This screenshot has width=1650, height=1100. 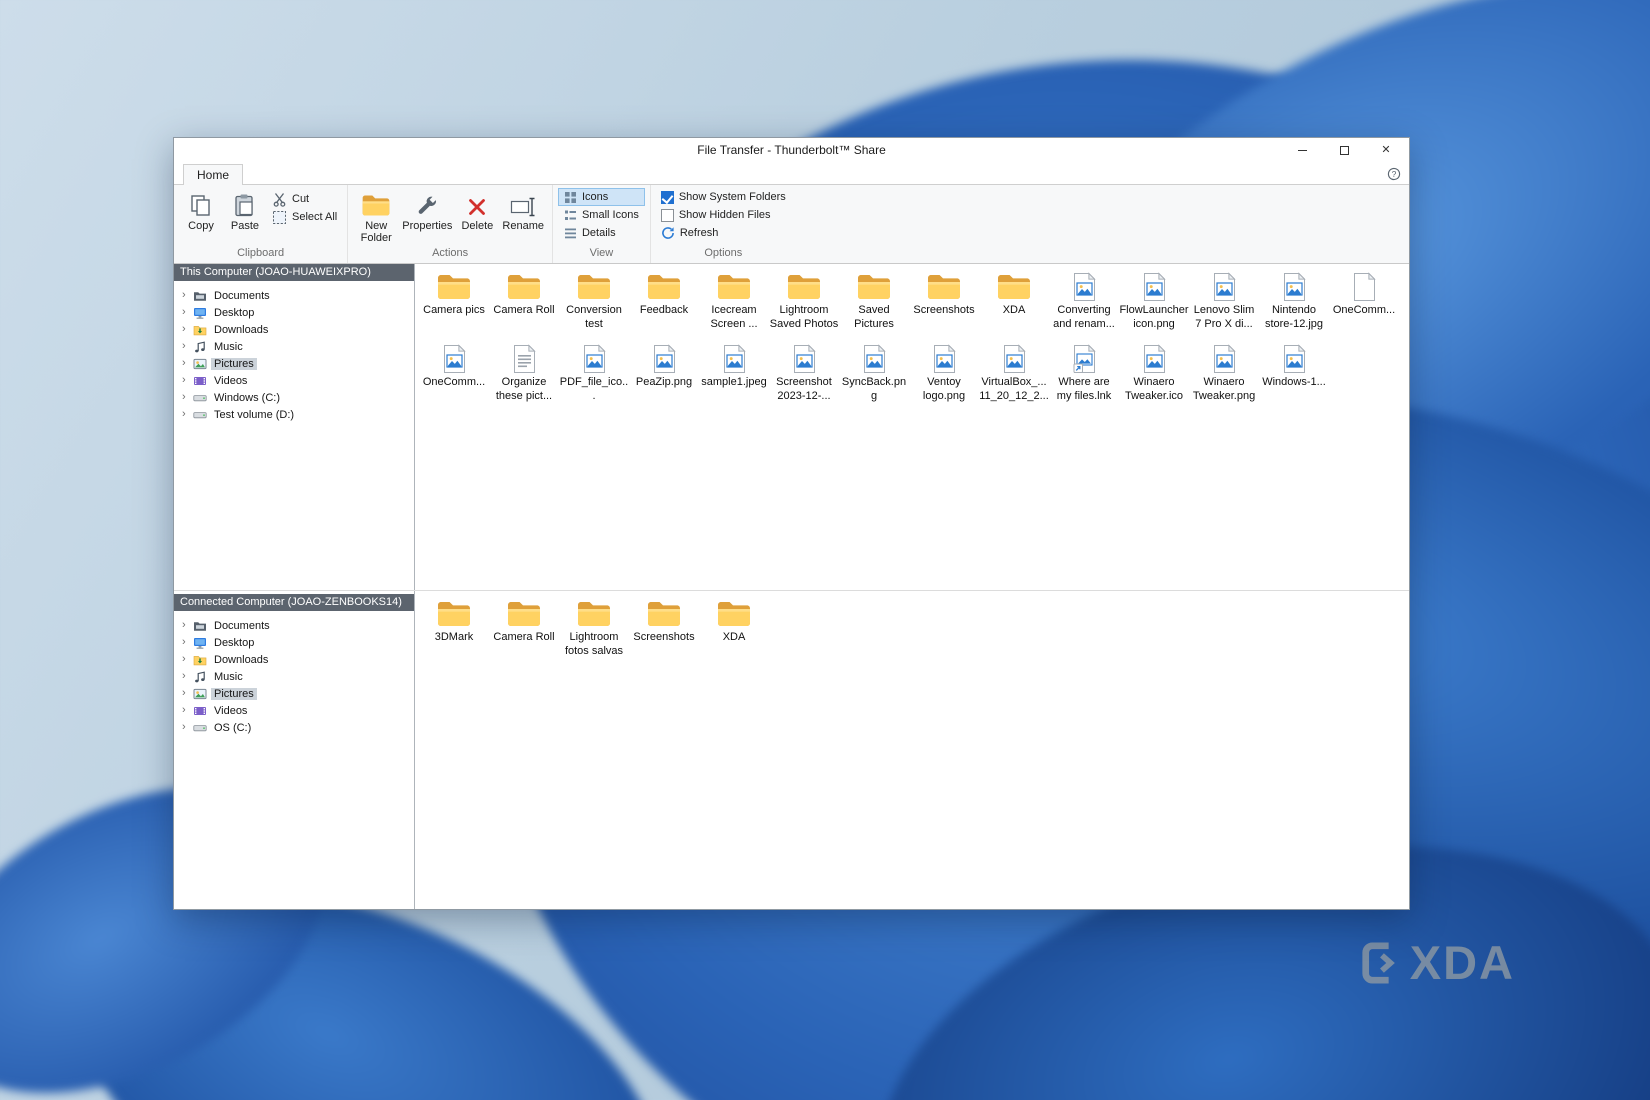 What do you see at coordinates (664, 303) in the screenshot?
I see `folder-item-feedback: Feedback` at bounding box center [664, 303].